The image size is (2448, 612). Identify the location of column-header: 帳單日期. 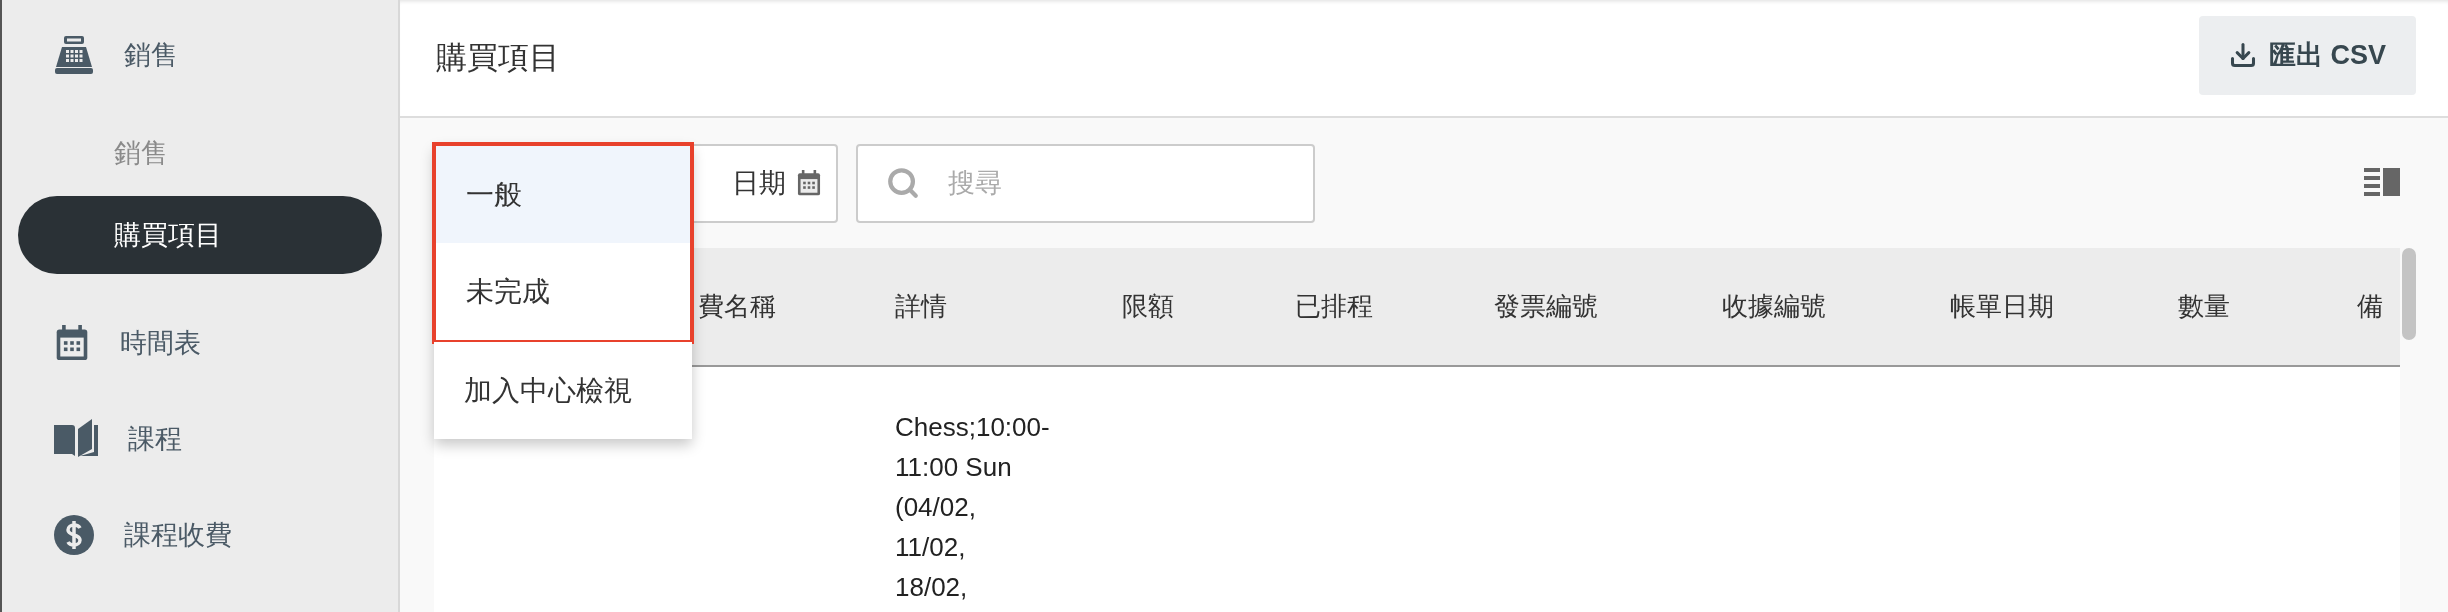
(2002, 306).